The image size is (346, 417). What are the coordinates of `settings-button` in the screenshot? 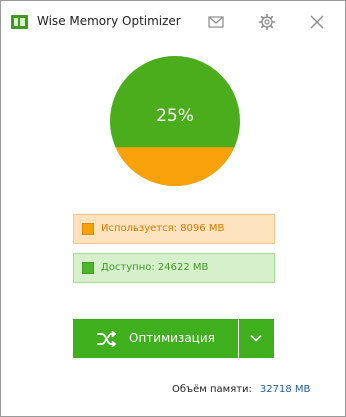 It's located at (267, 22).